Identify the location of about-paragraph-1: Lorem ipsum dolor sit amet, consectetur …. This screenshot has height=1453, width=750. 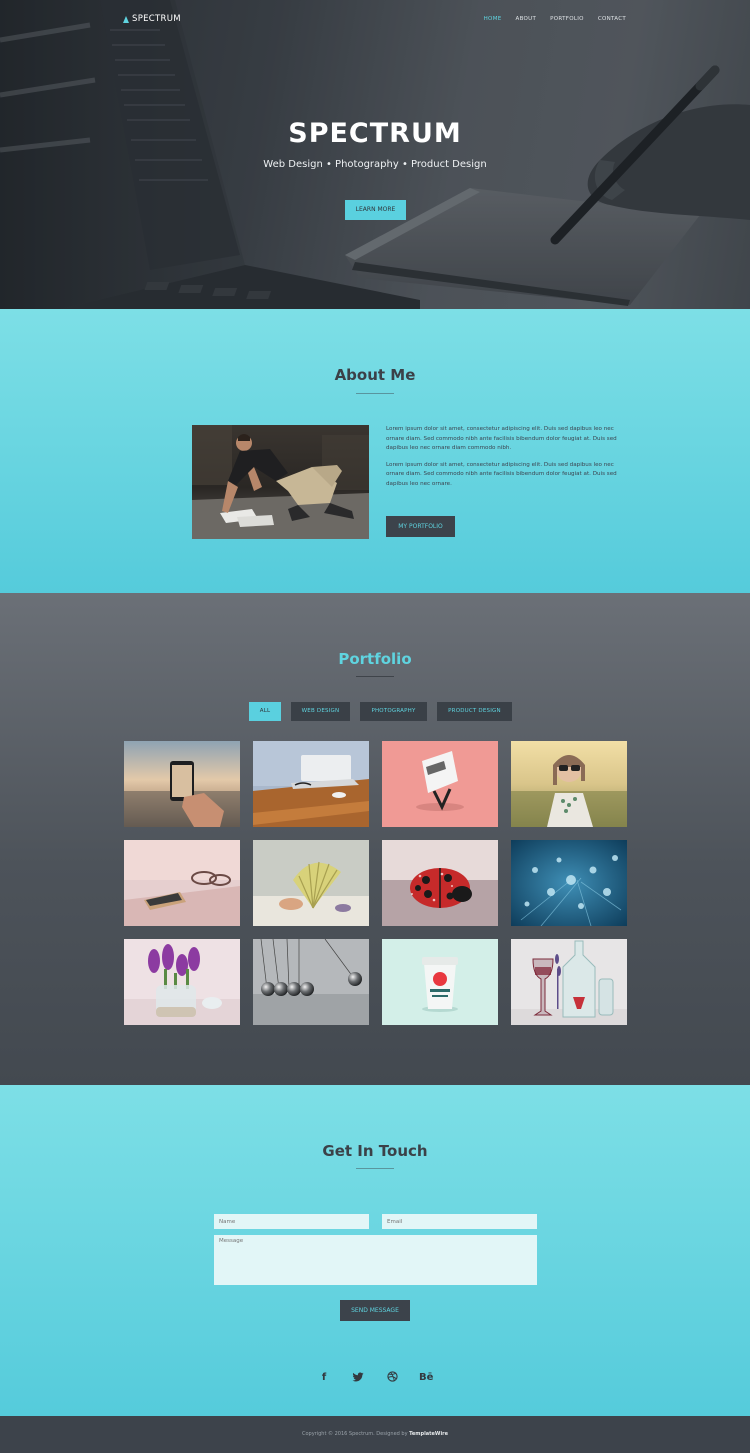
(501, 438).